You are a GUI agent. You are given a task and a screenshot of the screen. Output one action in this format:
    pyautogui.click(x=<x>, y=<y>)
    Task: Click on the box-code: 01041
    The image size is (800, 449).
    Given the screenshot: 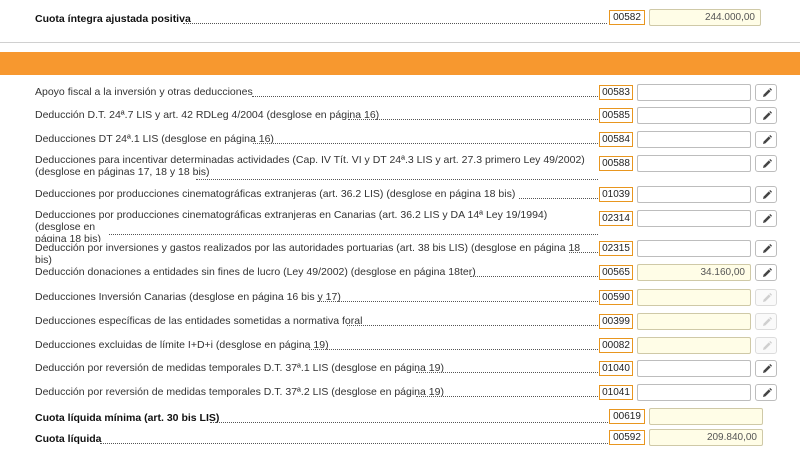 What is the action you would take?
    pyautogui.click(x=616, y=392)
    